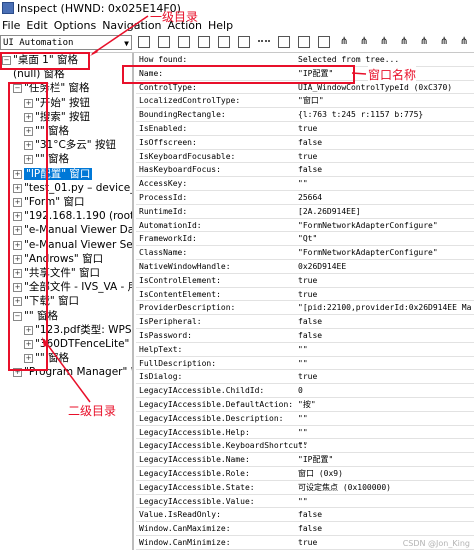 Image resolution: width=474 pixels, height=550 pixels. Describe the element at coordinates (120, 35) in the screenshot. I see `level1-arrow-line` at that location.